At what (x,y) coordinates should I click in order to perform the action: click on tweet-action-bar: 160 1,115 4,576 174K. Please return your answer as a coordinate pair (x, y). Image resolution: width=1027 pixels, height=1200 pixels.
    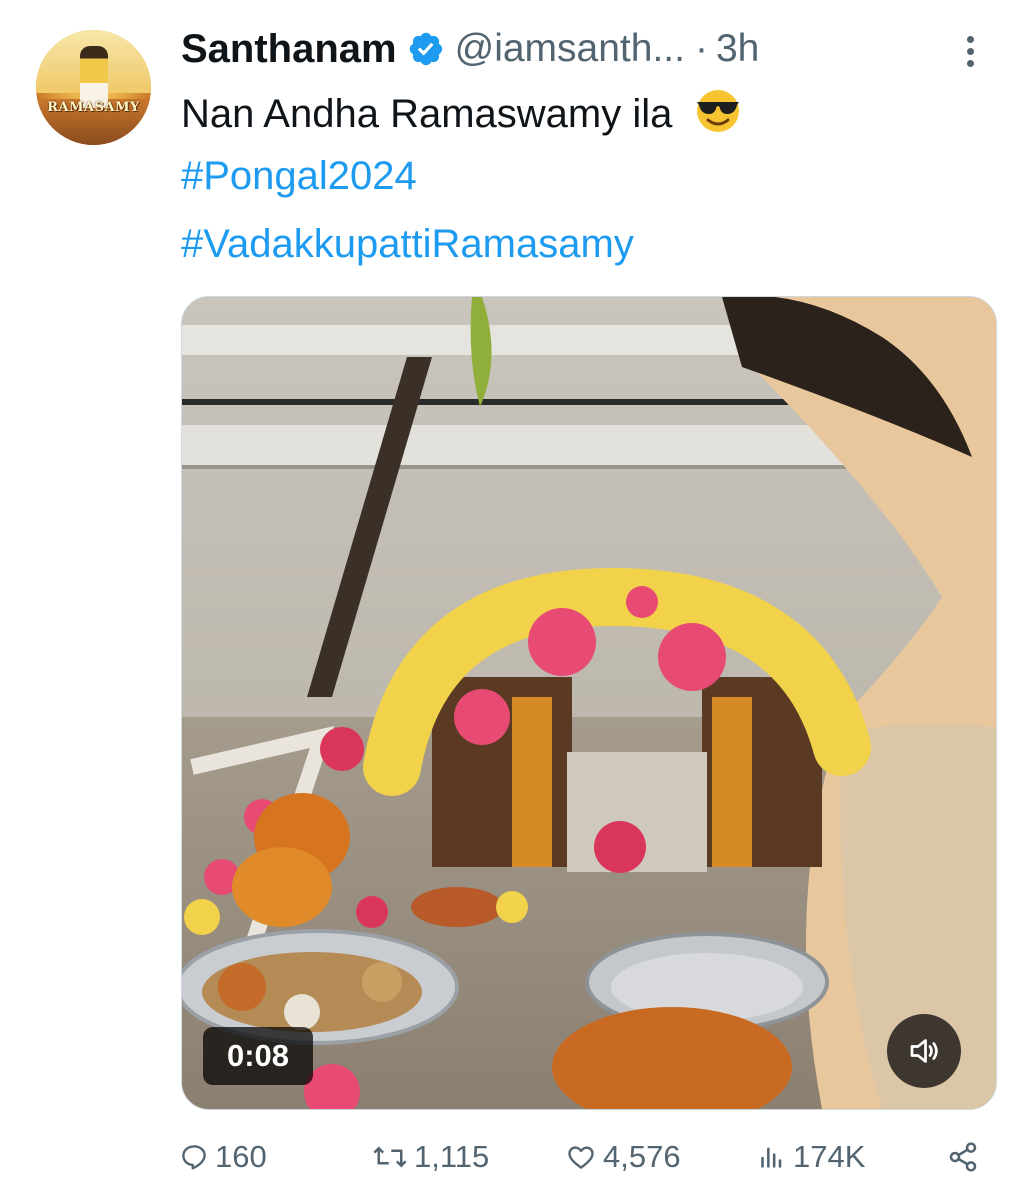
    Looking at the image, I should click on (513, 1157).